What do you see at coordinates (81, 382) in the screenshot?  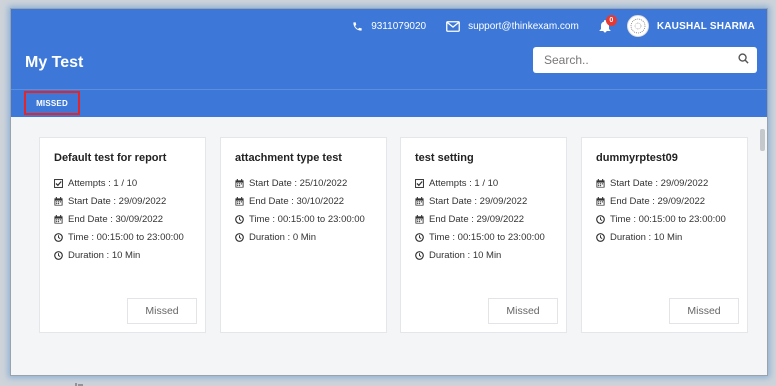 I see `cursor-icon` at bounding box center [81, 382].